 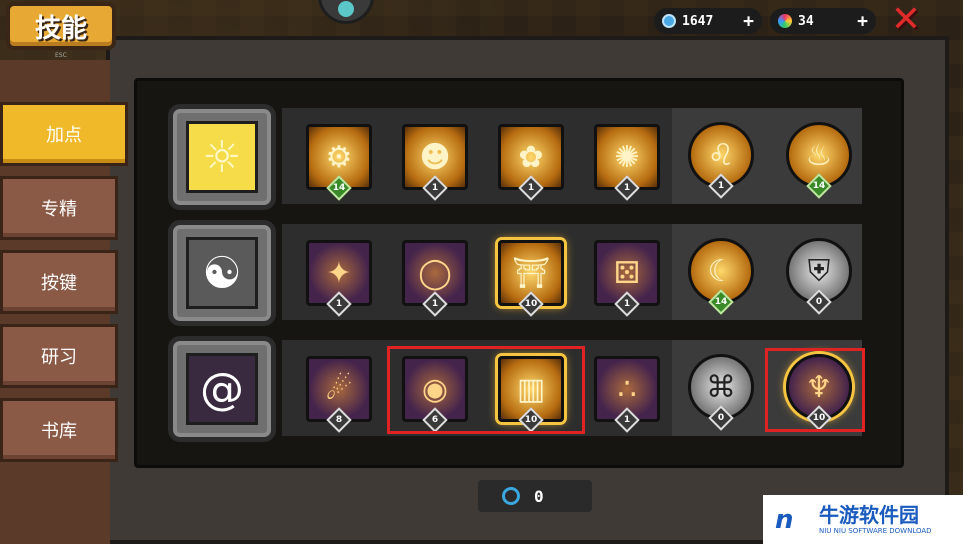 I want to click on skill-flower: ✿ 1, so click(x=531, y=162).